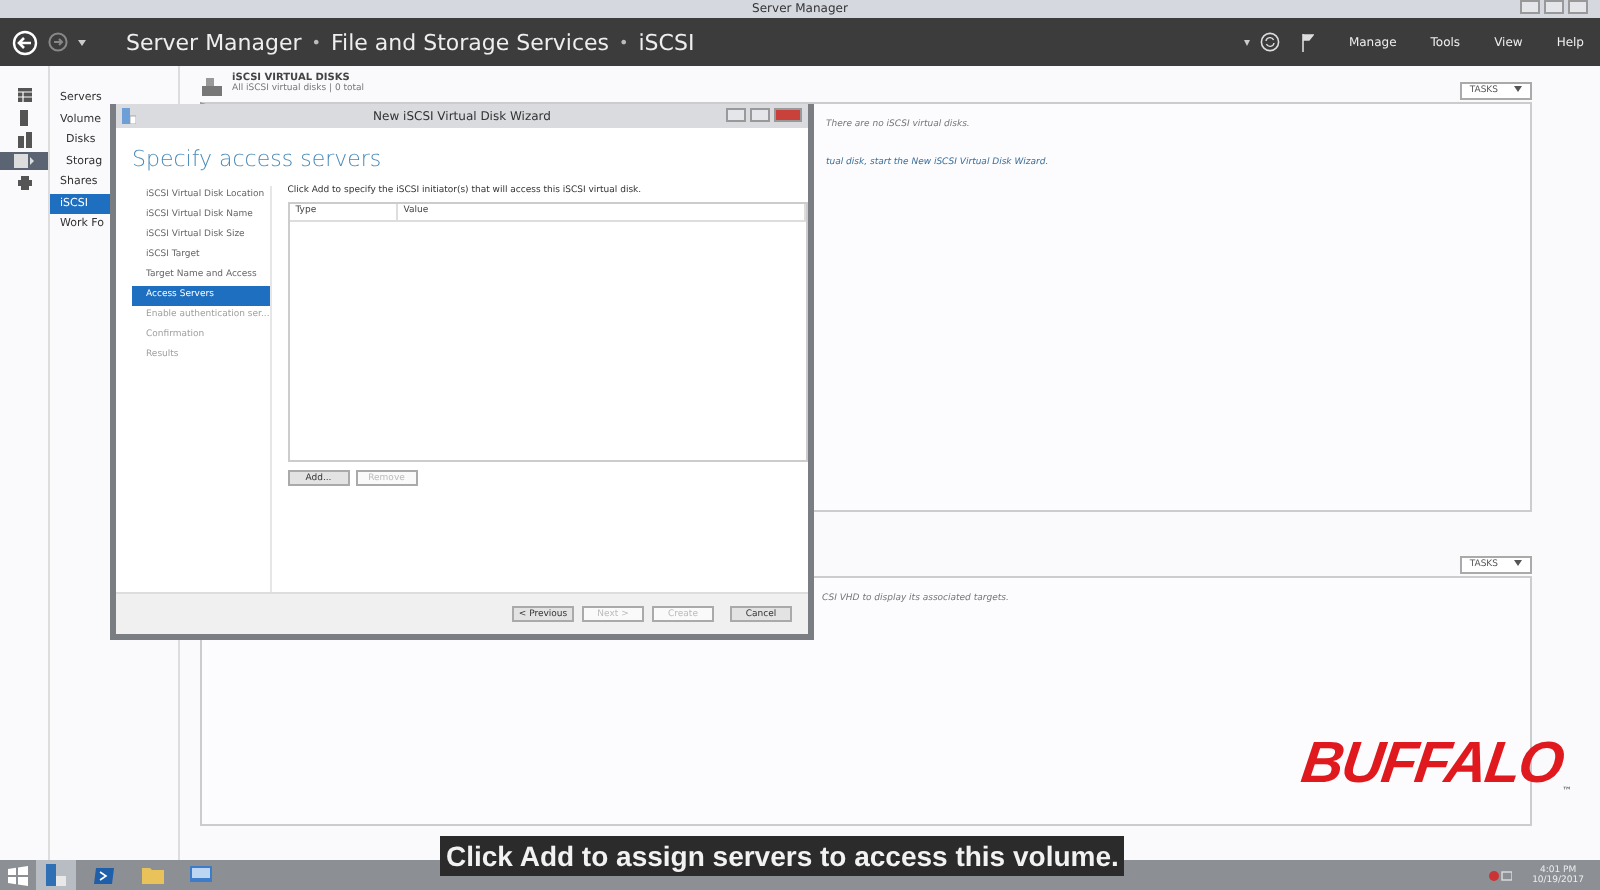 Image resolution: width=1600 pixels, height=890 pixels. I want to click on wizard-heading: Specify access servers, so click(257, 160).